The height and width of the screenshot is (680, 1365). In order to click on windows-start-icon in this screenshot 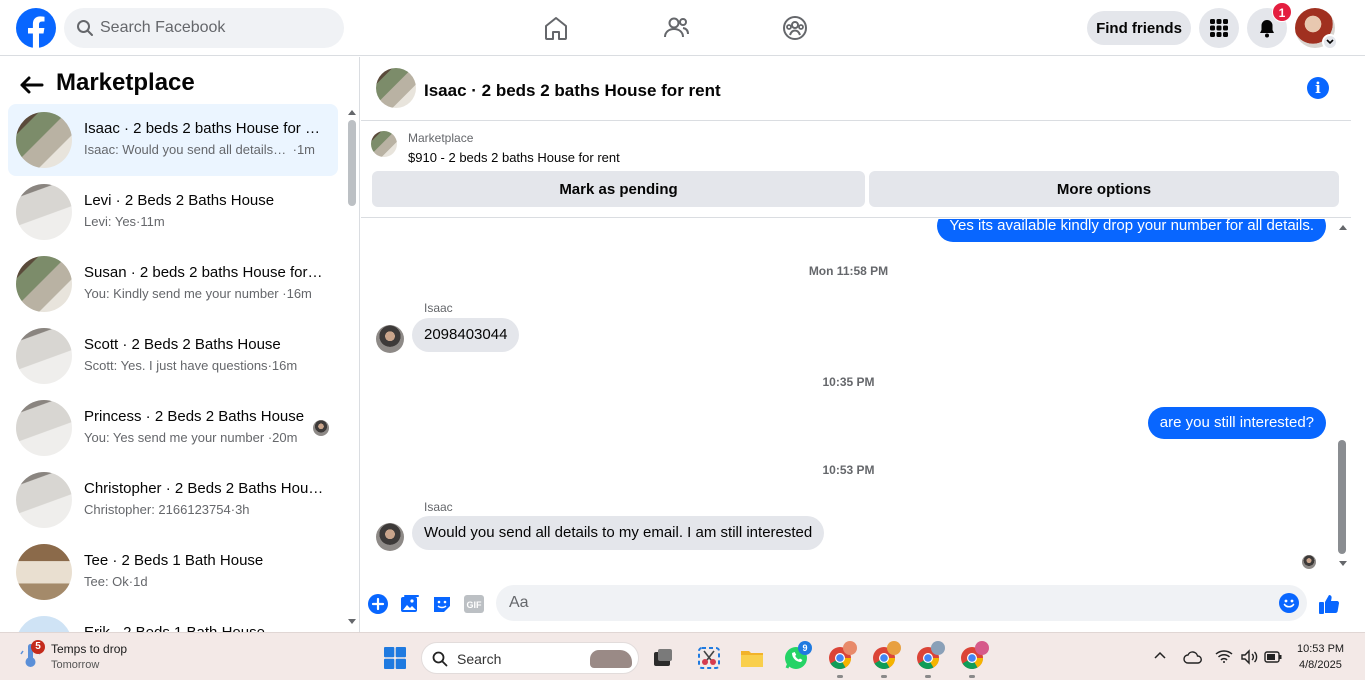, I will do `click(395, 658)`.